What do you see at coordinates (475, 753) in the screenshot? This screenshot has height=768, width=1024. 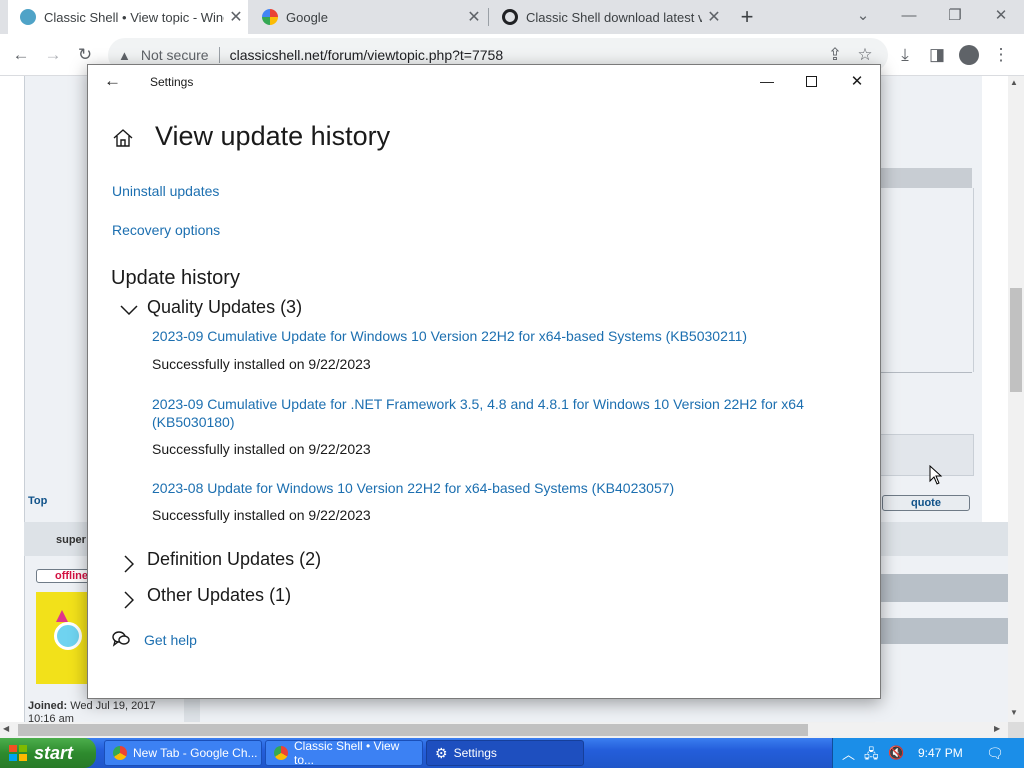 I see `taskbar-item-label: Settings` at bounding box center [475, 753].